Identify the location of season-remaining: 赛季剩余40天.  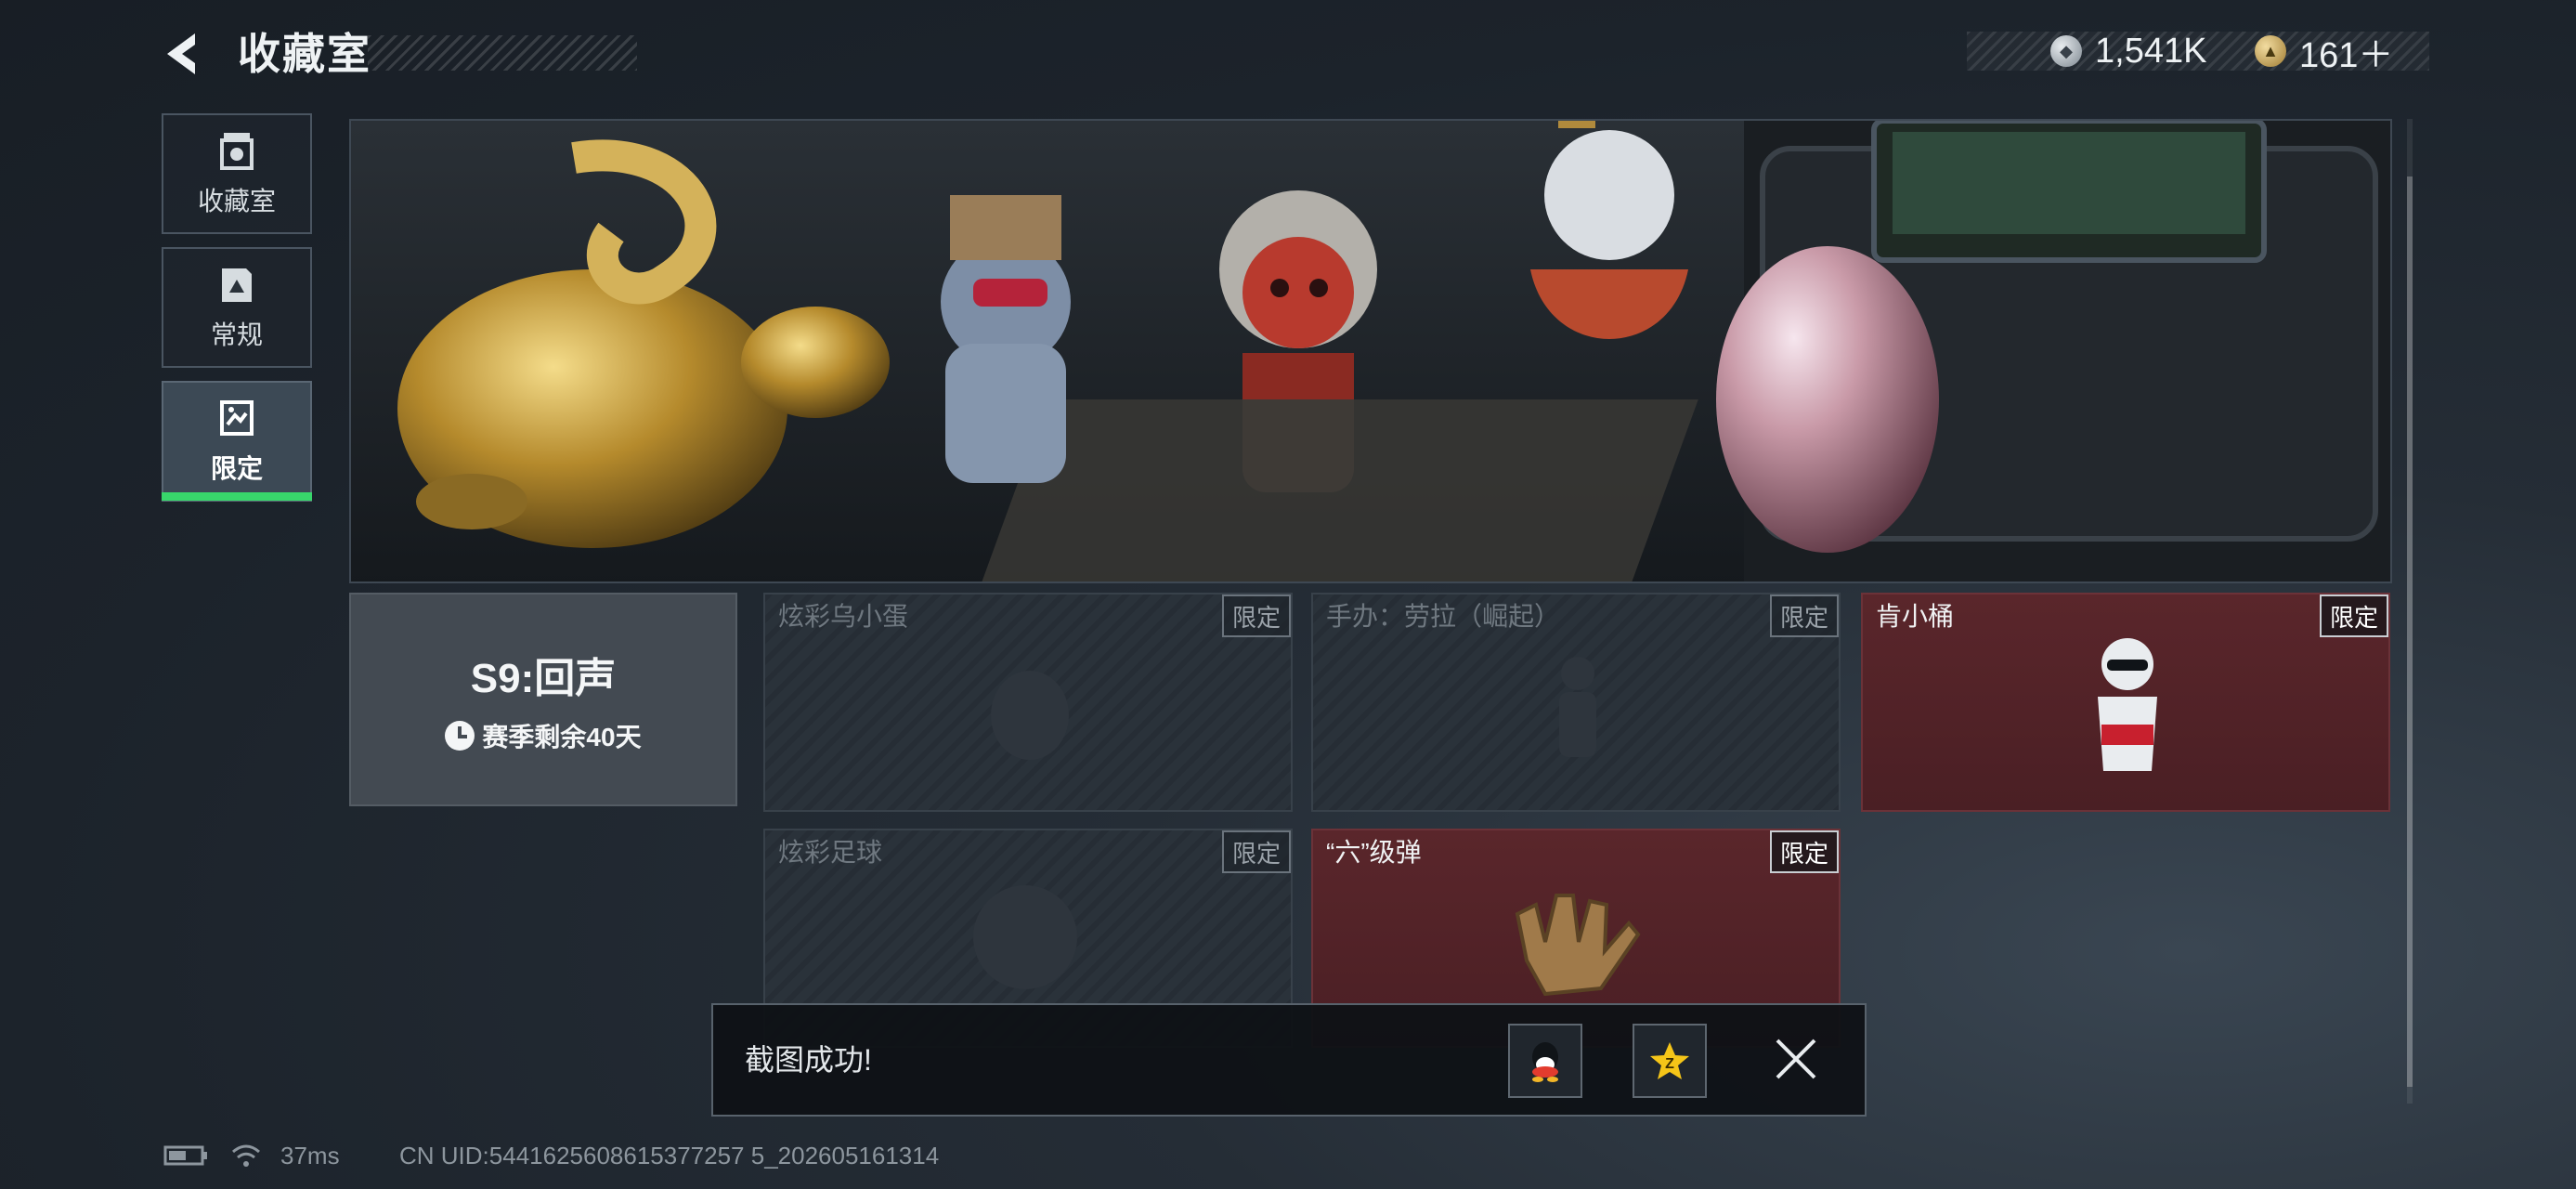
(543, 735).